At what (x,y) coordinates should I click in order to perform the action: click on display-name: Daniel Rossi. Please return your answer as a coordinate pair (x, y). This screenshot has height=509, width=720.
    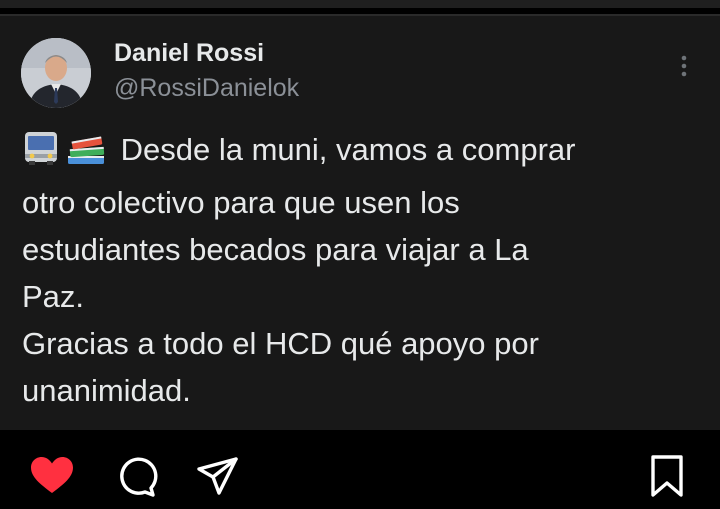
    Looking at the image, I should click on (189, 53).